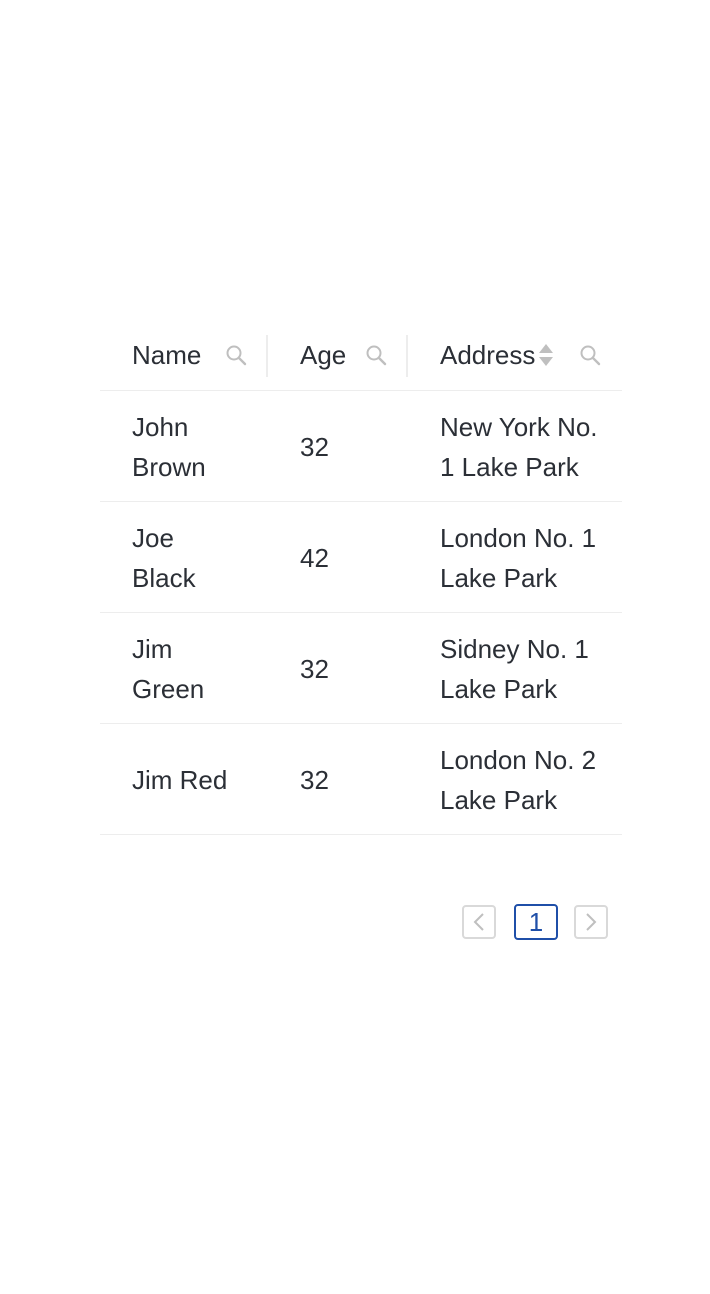 The image size is (710, 1294). I want to click on cell-name: Joe Black, so click(184, 557).